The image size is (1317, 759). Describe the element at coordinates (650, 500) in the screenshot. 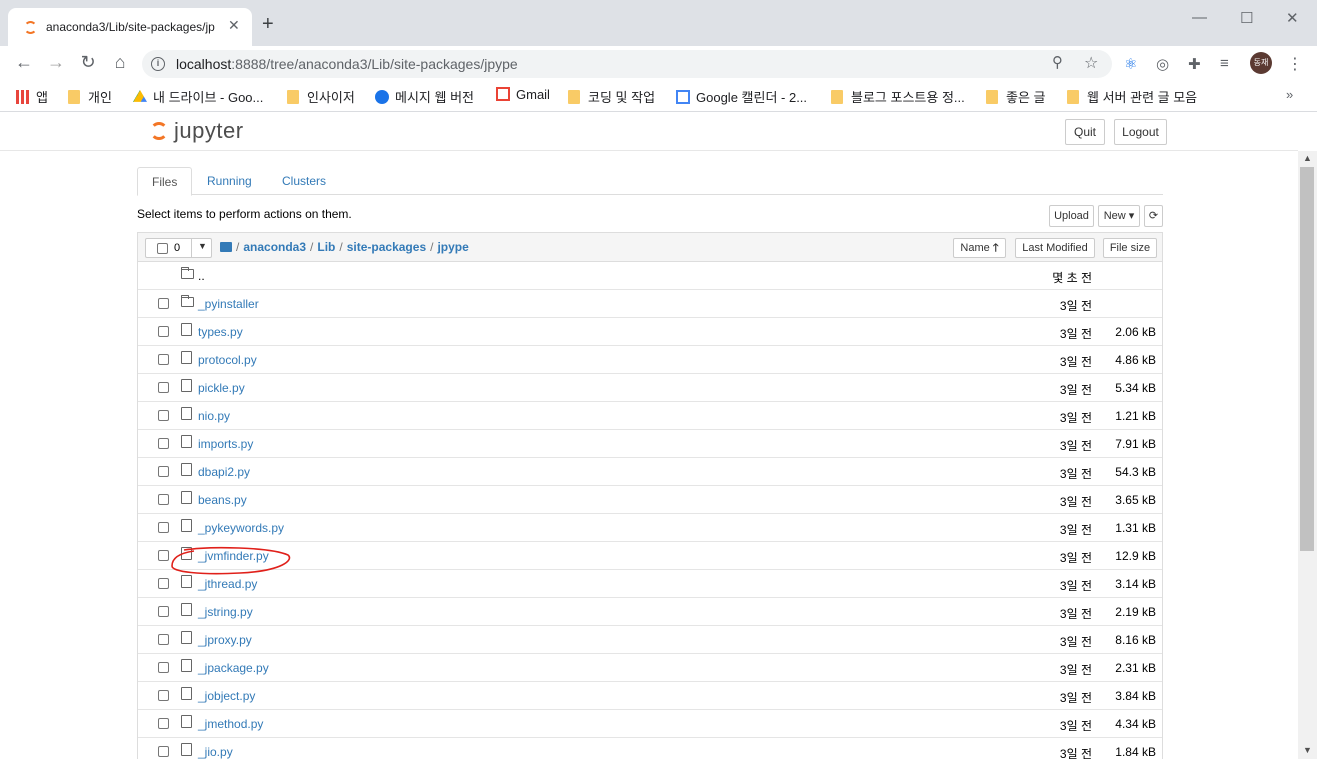

I see `list-item: beans.py 3일 전 3.65 kB` at that location.